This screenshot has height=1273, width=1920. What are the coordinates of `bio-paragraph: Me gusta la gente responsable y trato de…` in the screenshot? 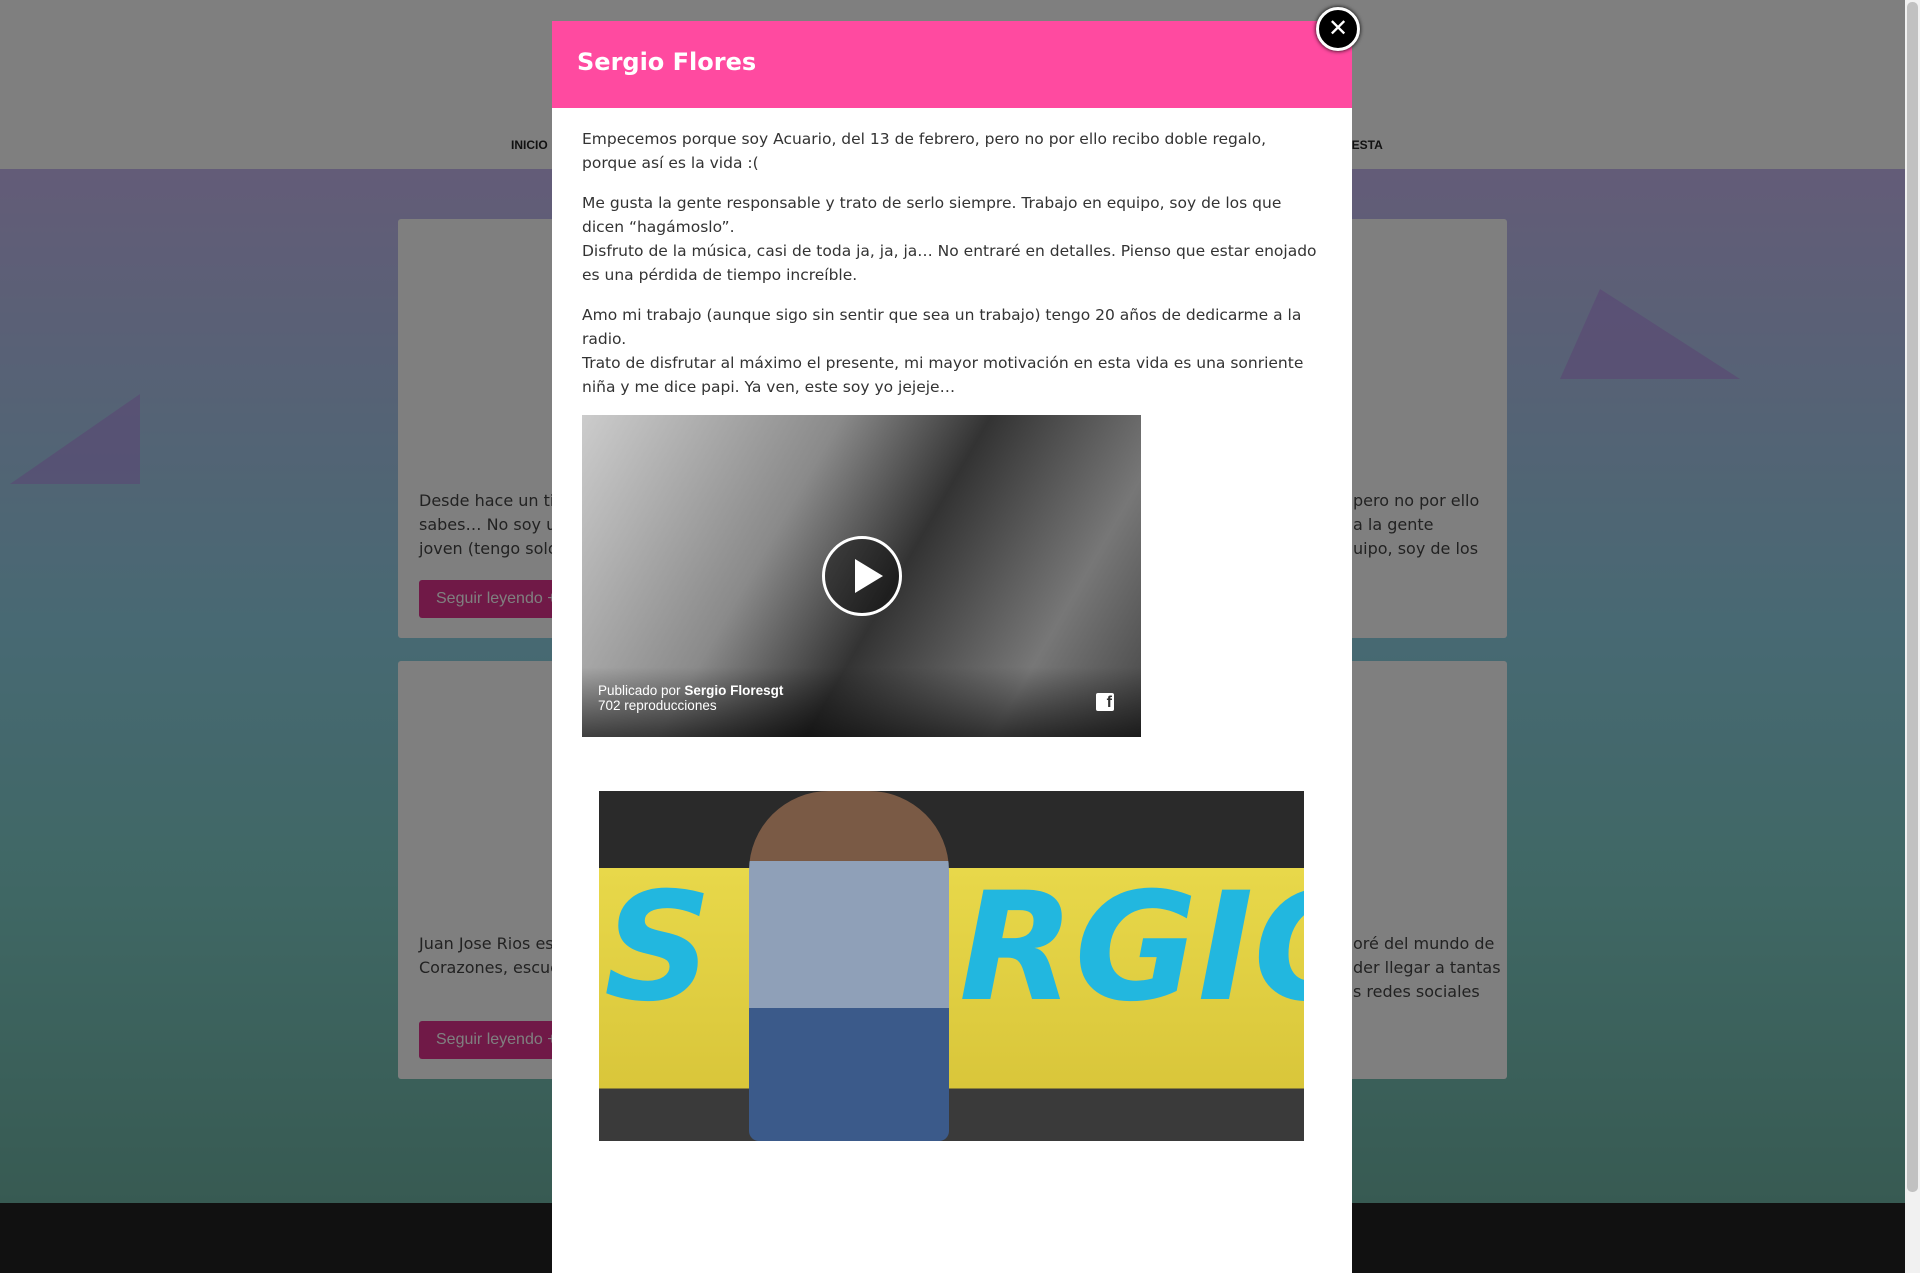 It's located at (949, 239).